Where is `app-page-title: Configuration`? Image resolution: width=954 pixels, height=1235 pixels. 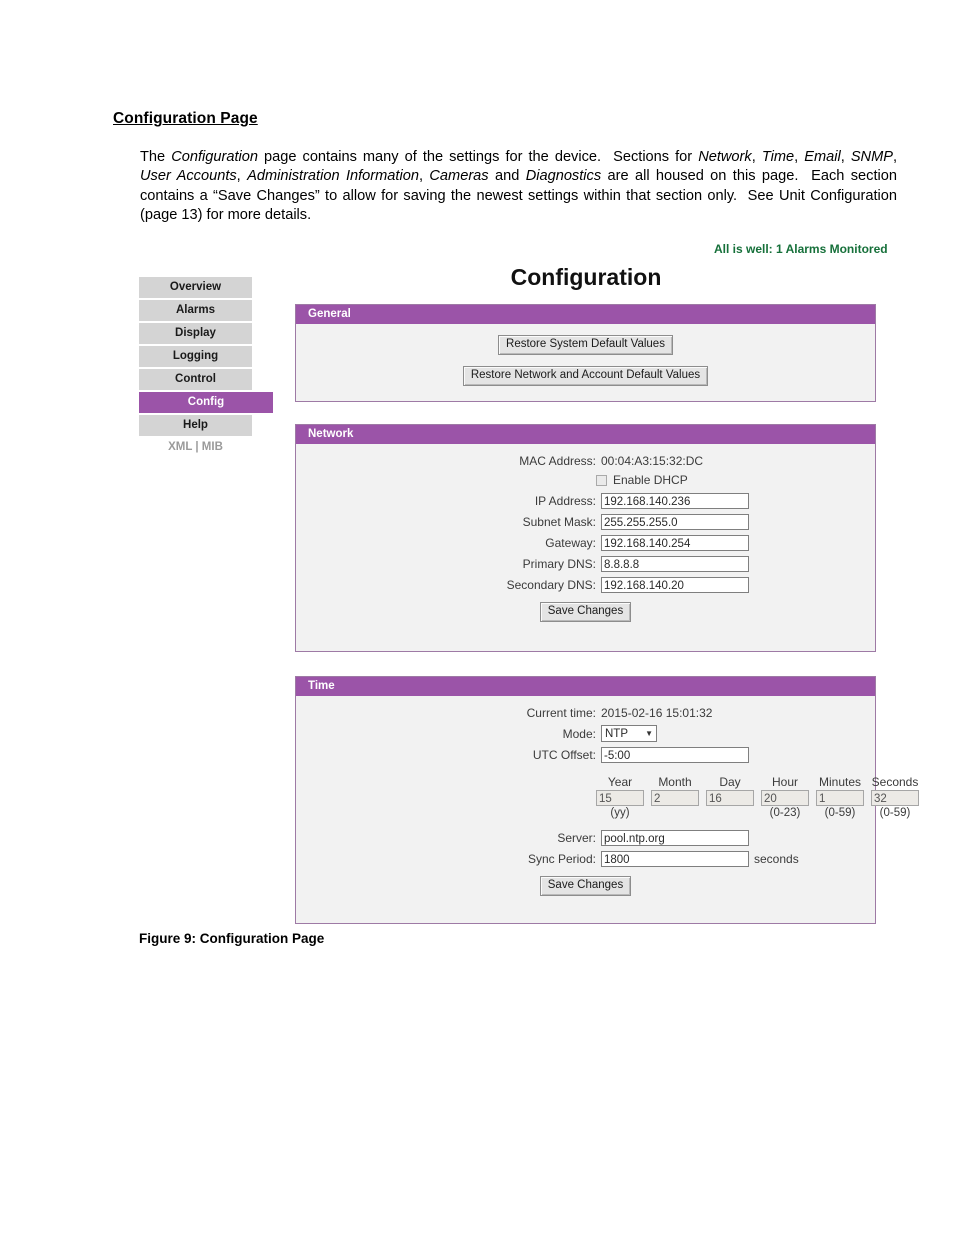 app-page-title: Configuration is located at coordinates (586, 277).